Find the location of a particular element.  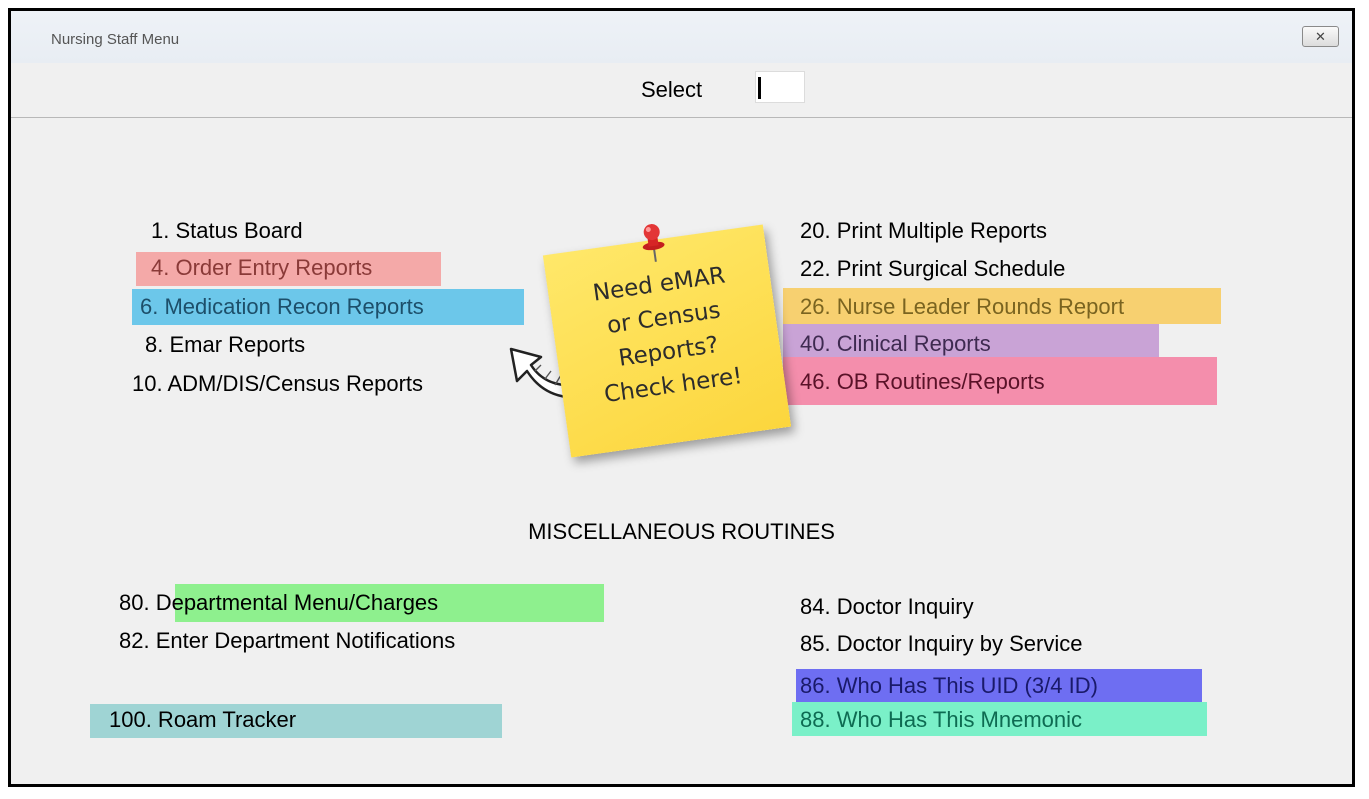

menu-item-clinical-reports: 40. Clinical Reports is located at coordinates (895, 344).